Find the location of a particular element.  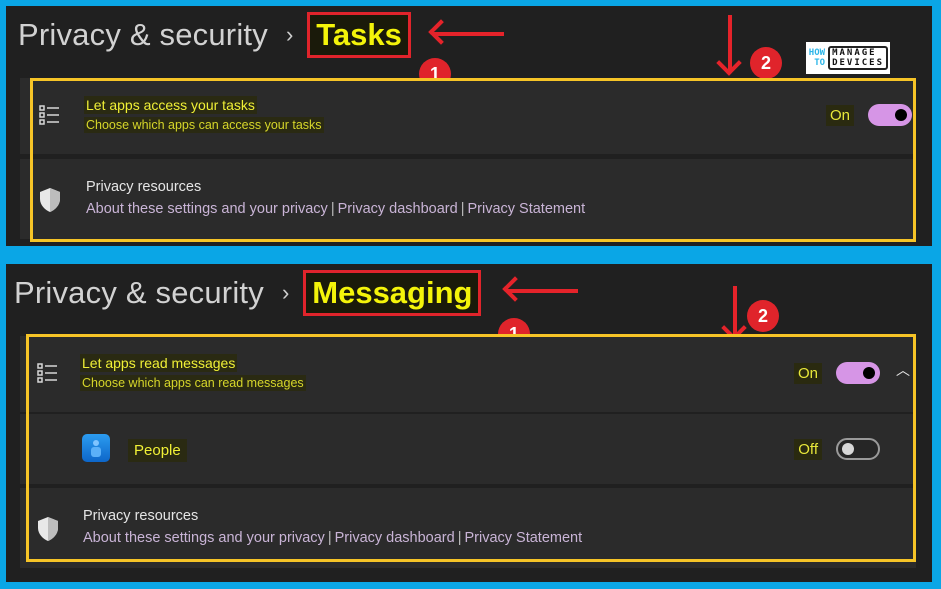

breadcrumb: Privacy & security › Tasks is located at coordinates (214, 35).